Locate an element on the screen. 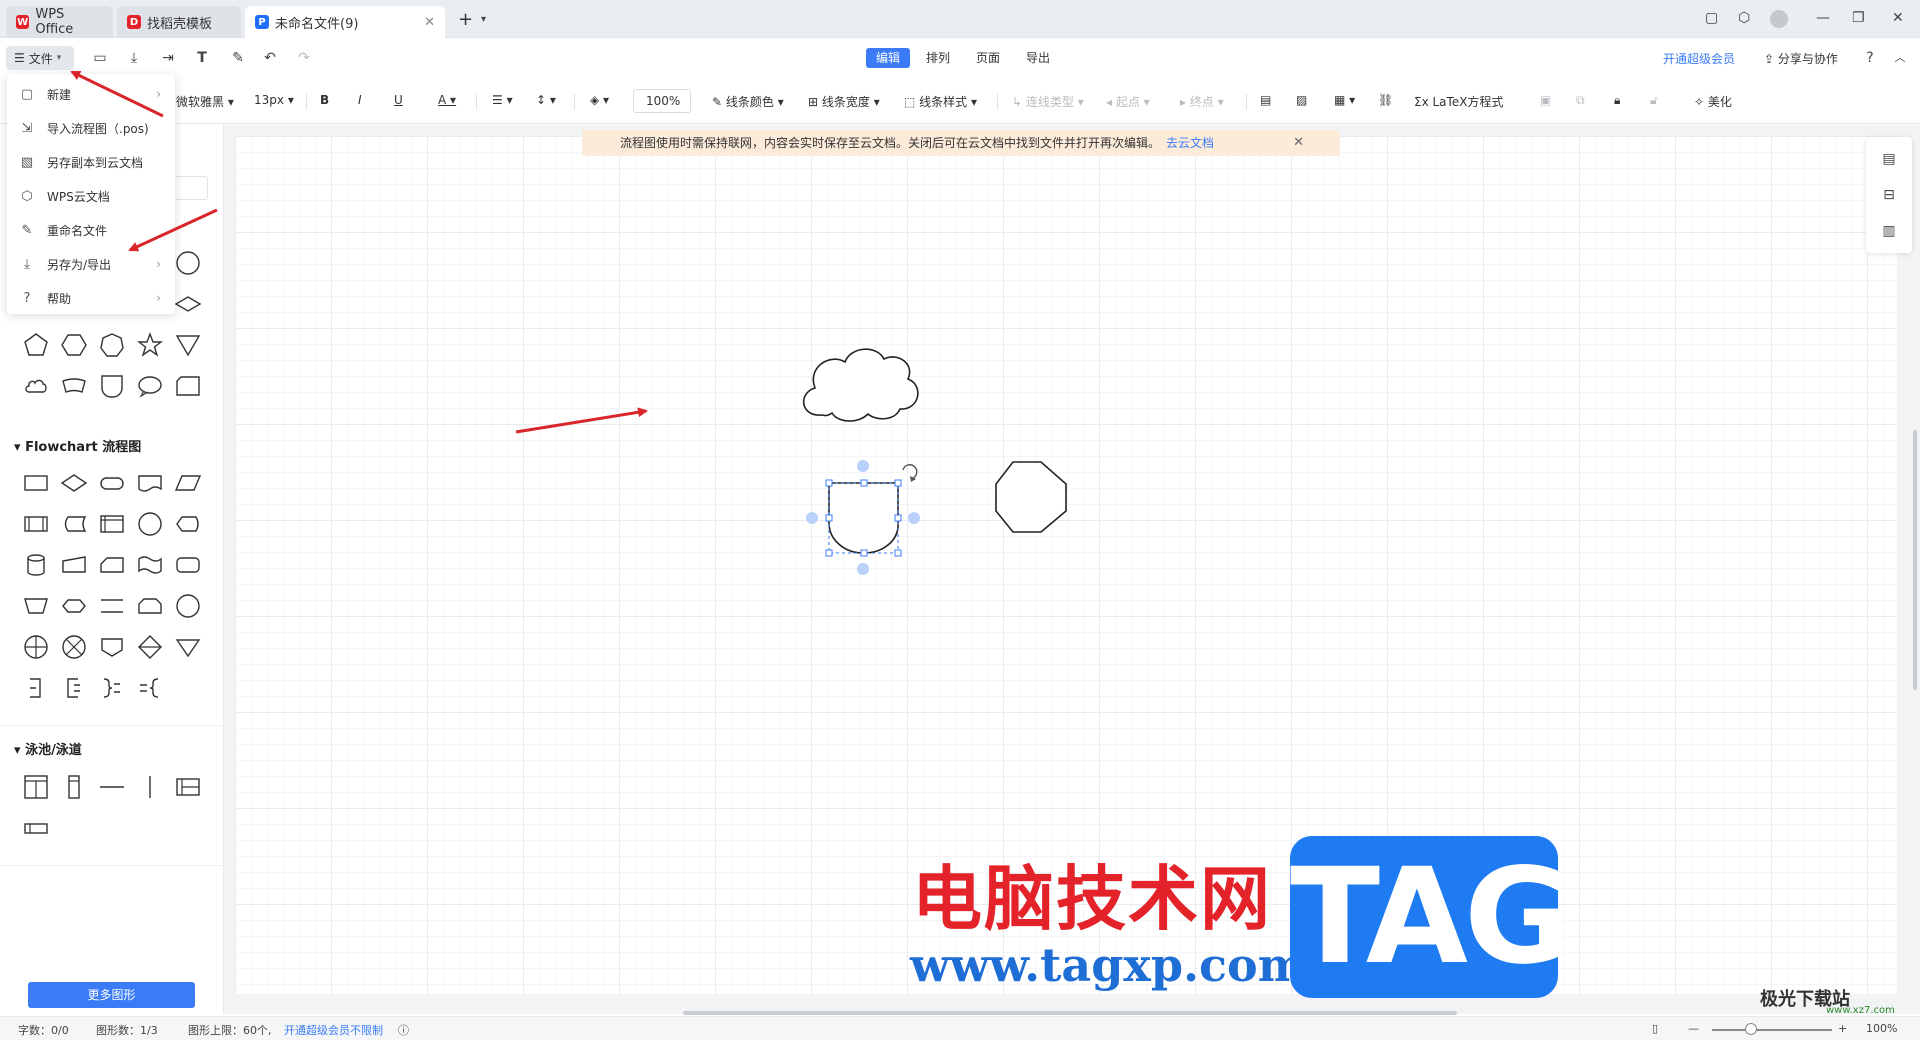 The width and height of the screenshot is (1920, 1040). close-tab-icon: ✕ is located at coordinates (429, 22).